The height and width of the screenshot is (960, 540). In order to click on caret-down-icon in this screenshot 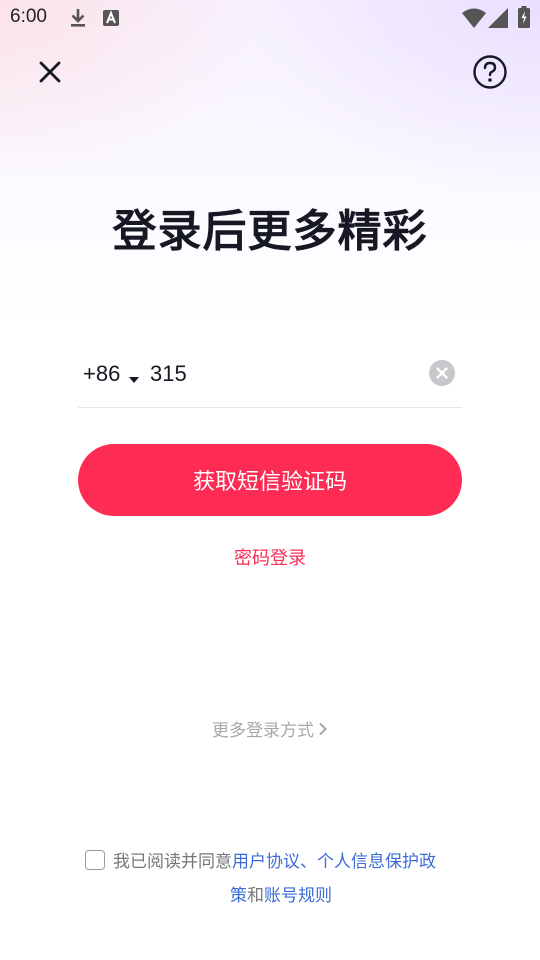, I will do `click(134, 378)`.